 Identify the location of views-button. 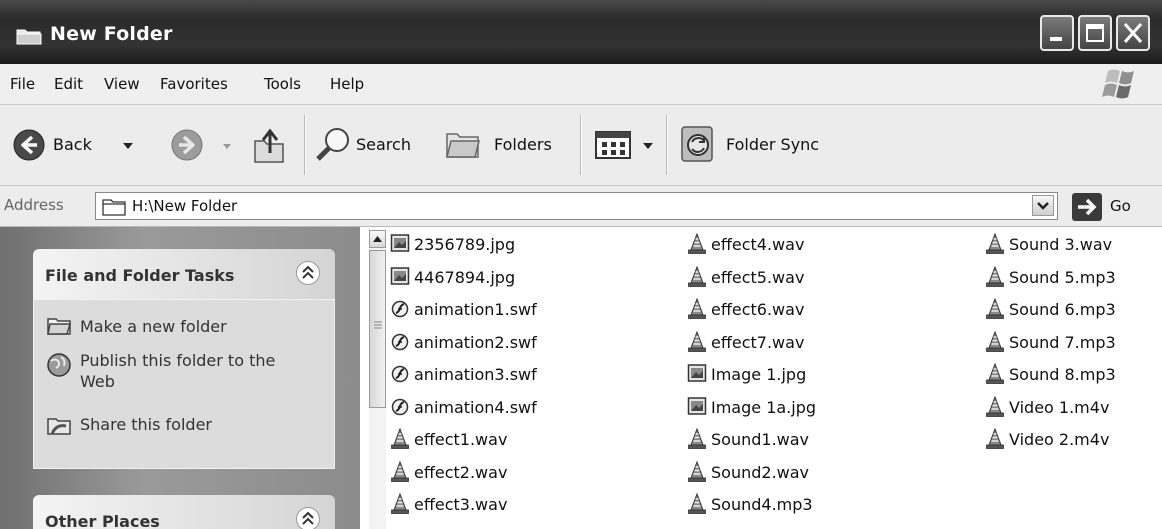
(627, 145).